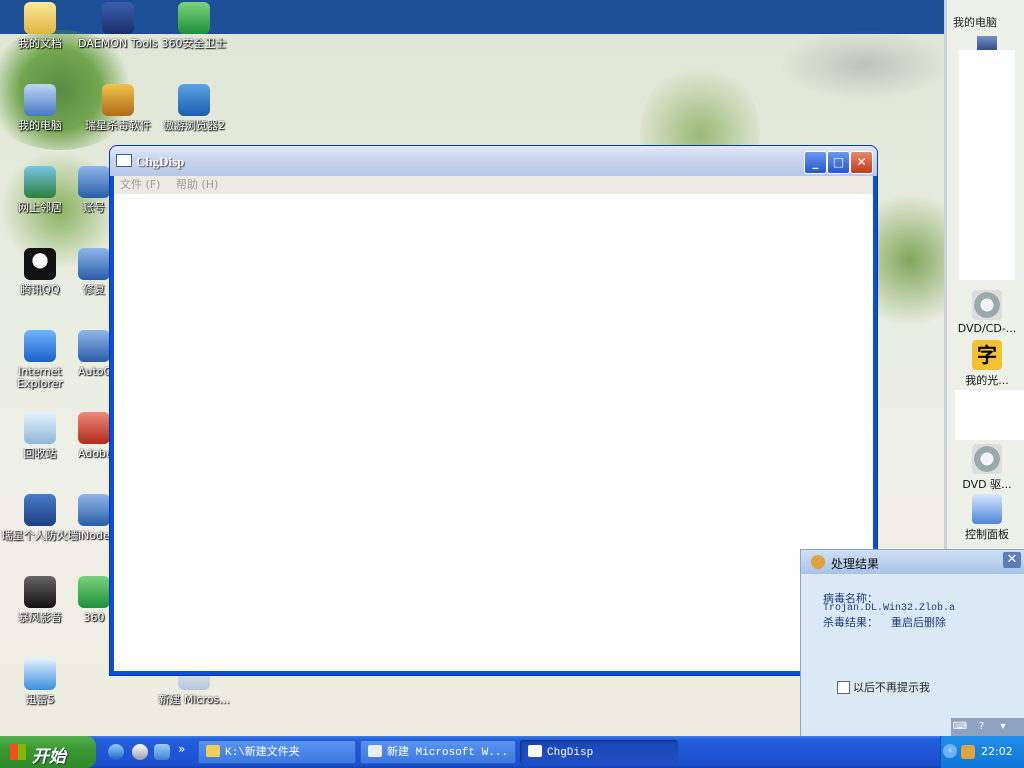 The image size is (1024, 768). I want to click on quicklaunch-browser-icon, so click(140, 752).